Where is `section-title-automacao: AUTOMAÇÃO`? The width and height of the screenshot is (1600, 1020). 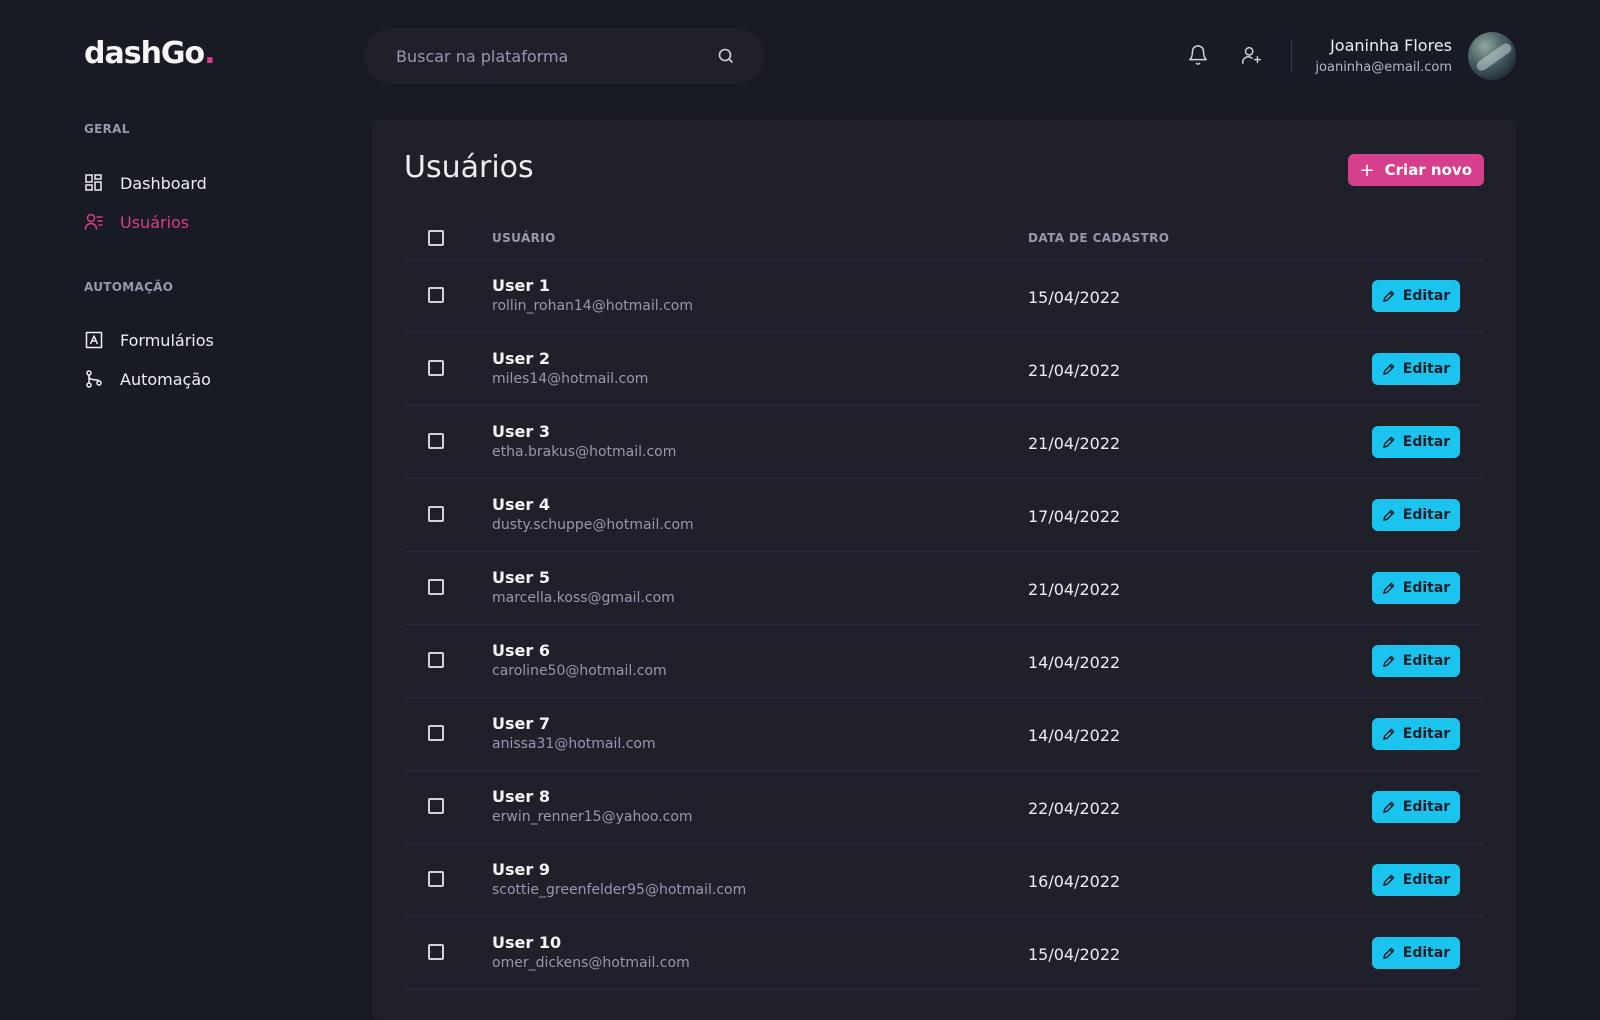 section-title-automacao: AUTOMAÇÃO is located at coordinates (129, 287).